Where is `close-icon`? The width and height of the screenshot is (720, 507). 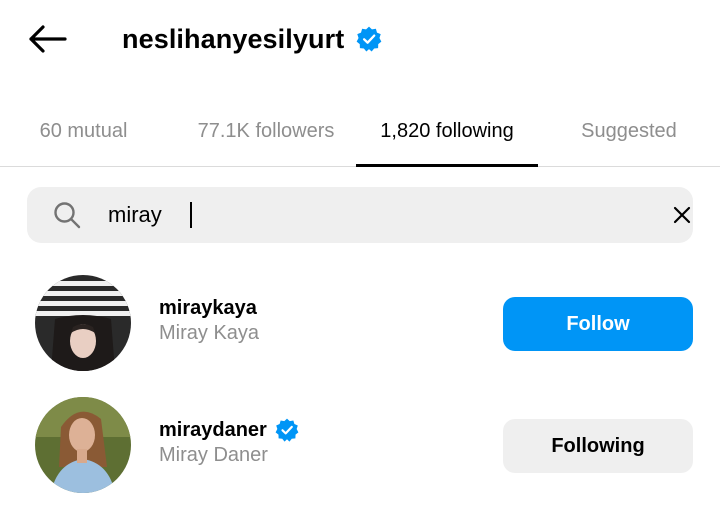 close-icon is located at coordinates (682, 215).